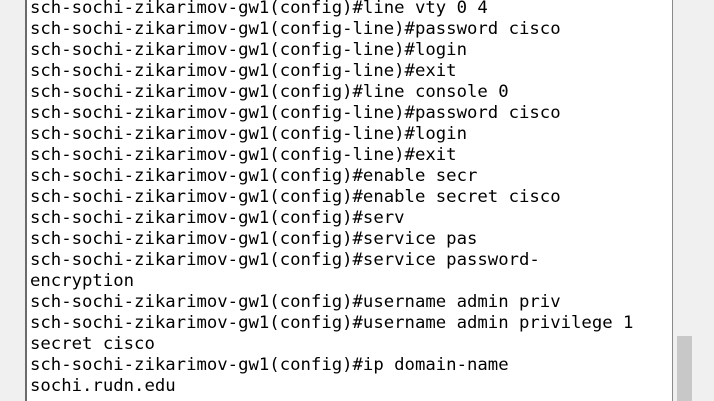 Image resolution: width=714 pixels, height=401 pixels. I want to click on scrollbar-track, so click(683, 200).